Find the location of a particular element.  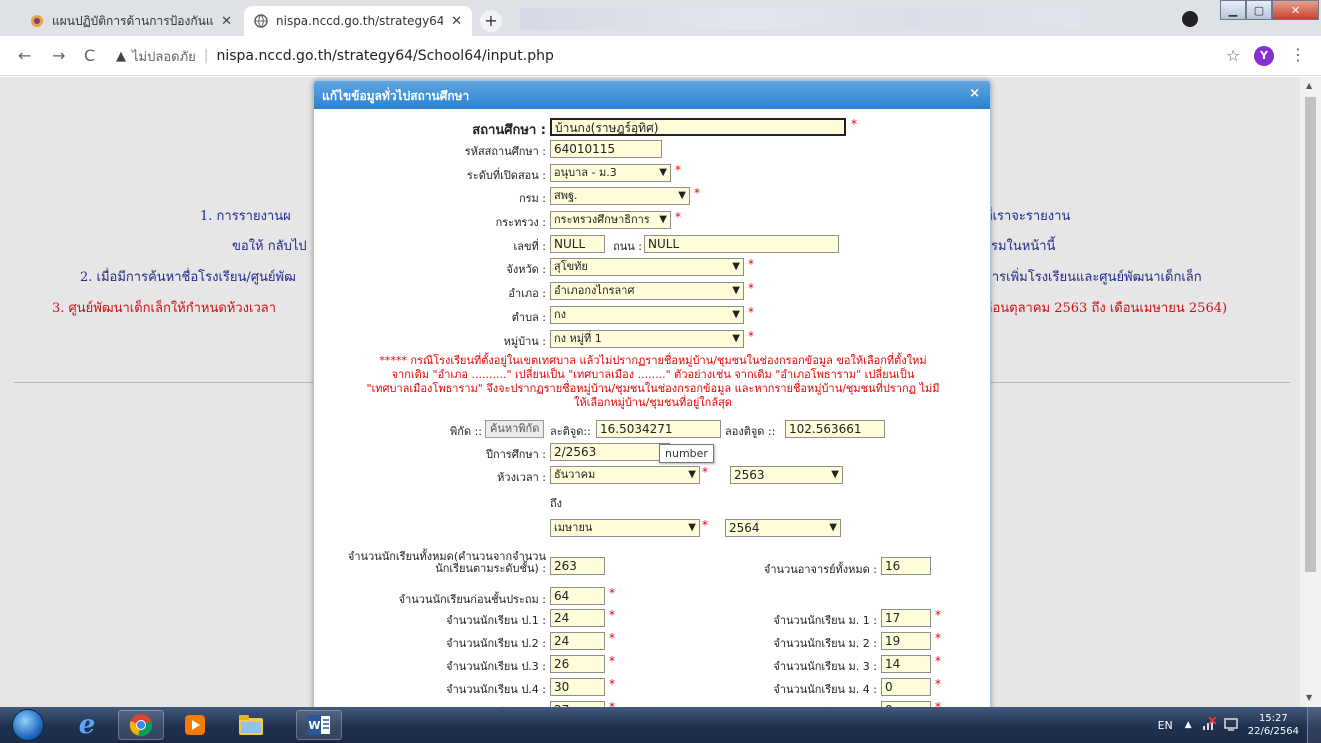

tab-inactive: แผนปฏิบัติการด้านการป้องกันและปราบ ✕ is located at coordinates (131, 21).